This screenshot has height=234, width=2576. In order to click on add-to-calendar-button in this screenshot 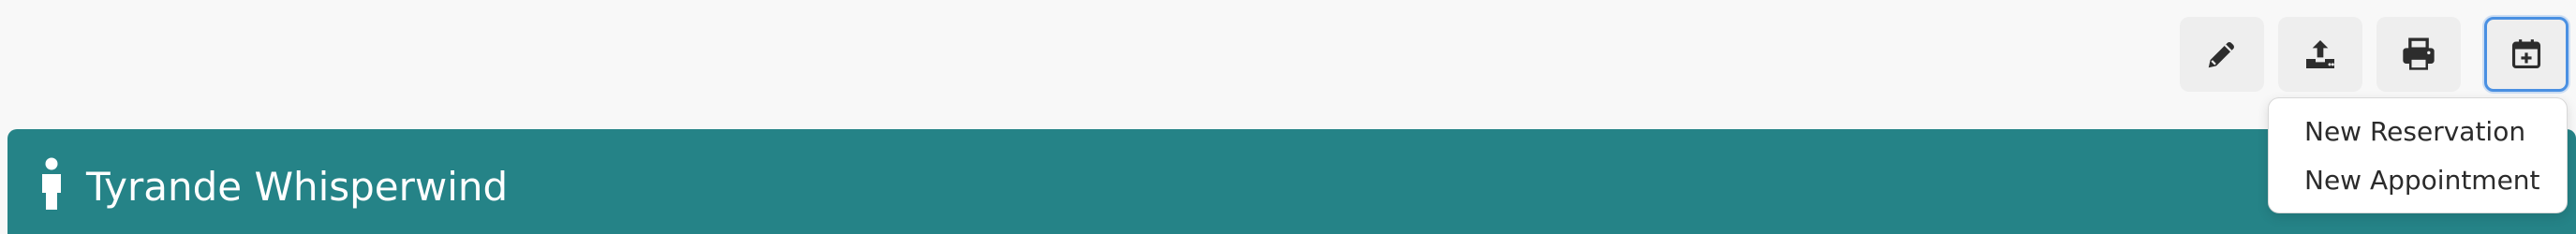, I will do `click(2526, 55)`.